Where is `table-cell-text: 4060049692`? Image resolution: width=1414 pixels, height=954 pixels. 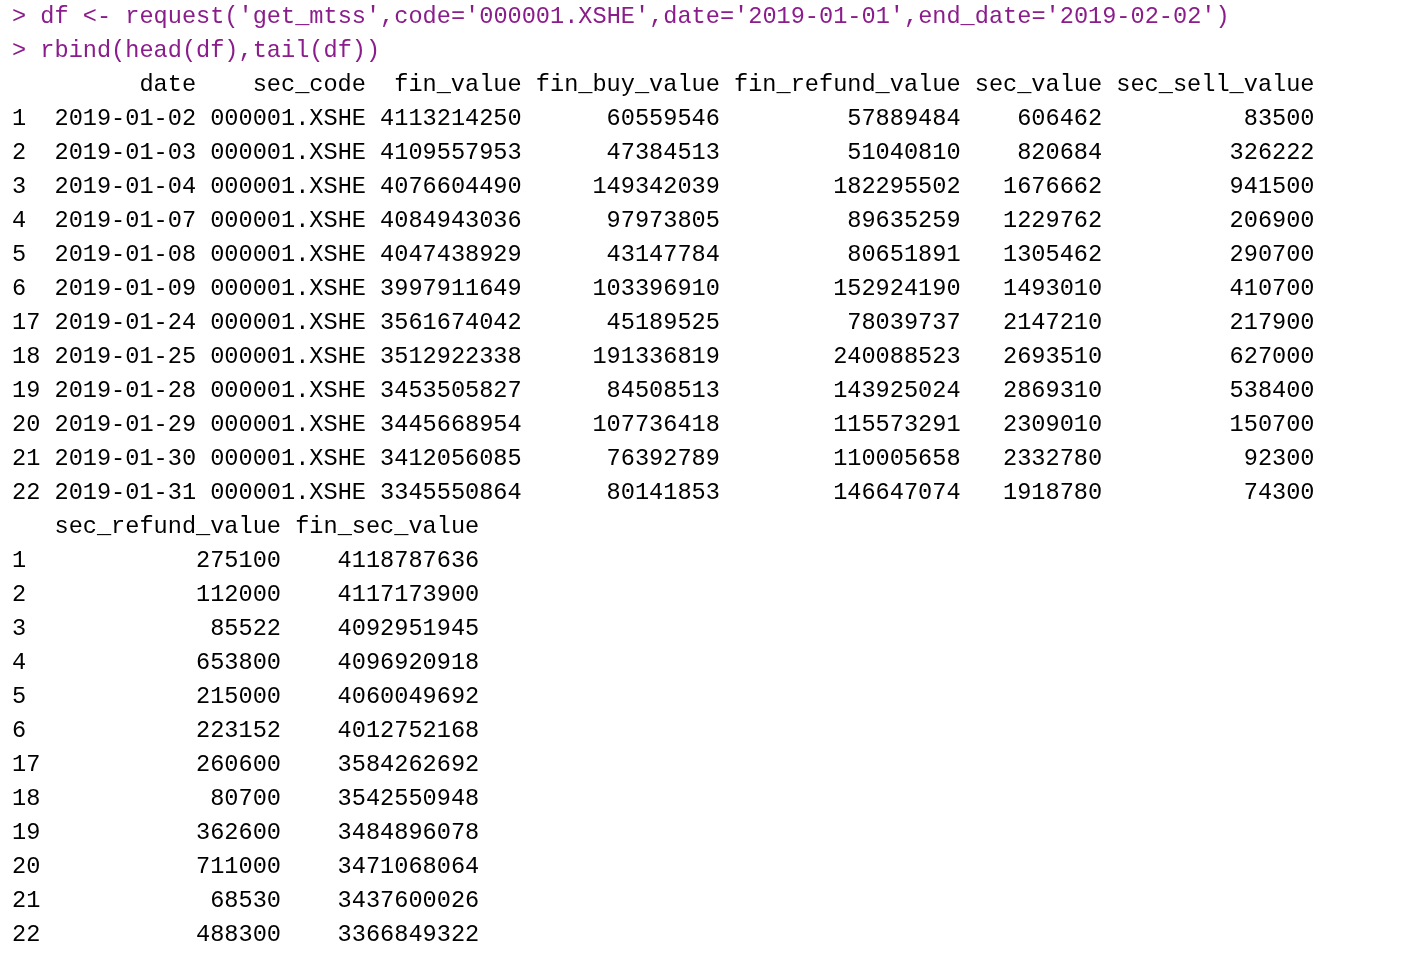
table-cell-text: 4060049692 is located at coordinates (408, 697).